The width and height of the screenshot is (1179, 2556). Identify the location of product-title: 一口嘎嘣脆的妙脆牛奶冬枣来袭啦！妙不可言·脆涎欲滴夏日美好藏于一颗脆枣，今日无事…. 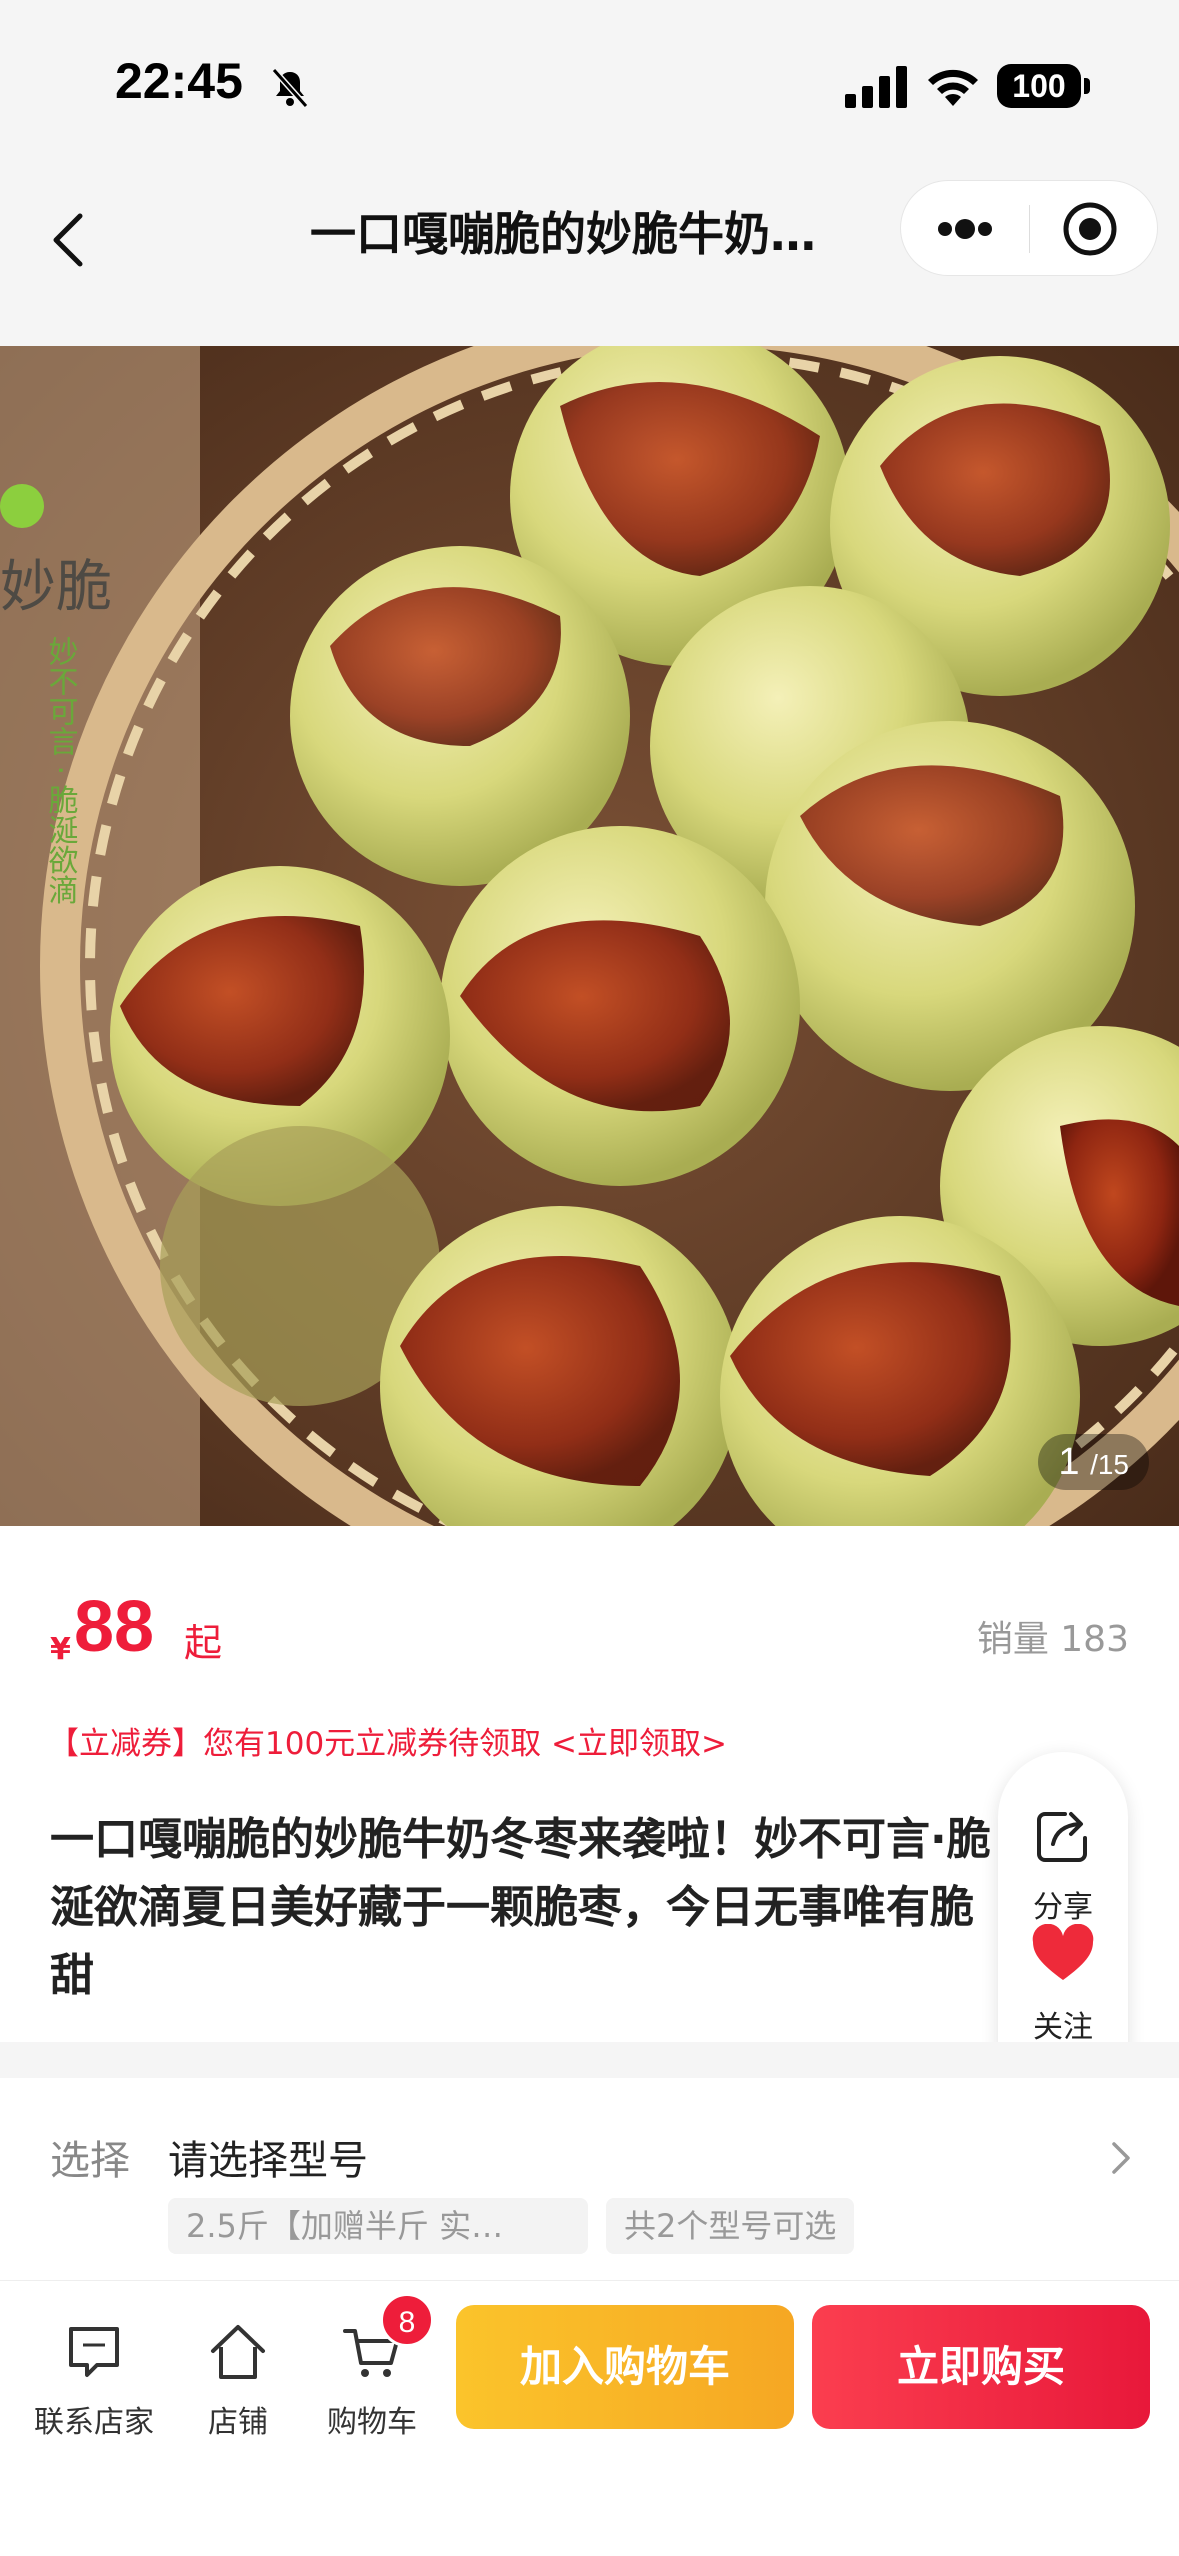
(520, 1907).